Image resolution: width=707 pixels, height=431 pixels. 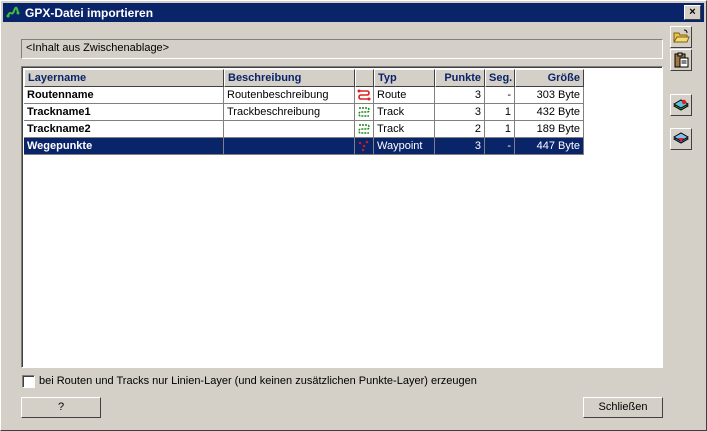 I want to click on col-header-typ: Typ, so click(x=404, y=78).